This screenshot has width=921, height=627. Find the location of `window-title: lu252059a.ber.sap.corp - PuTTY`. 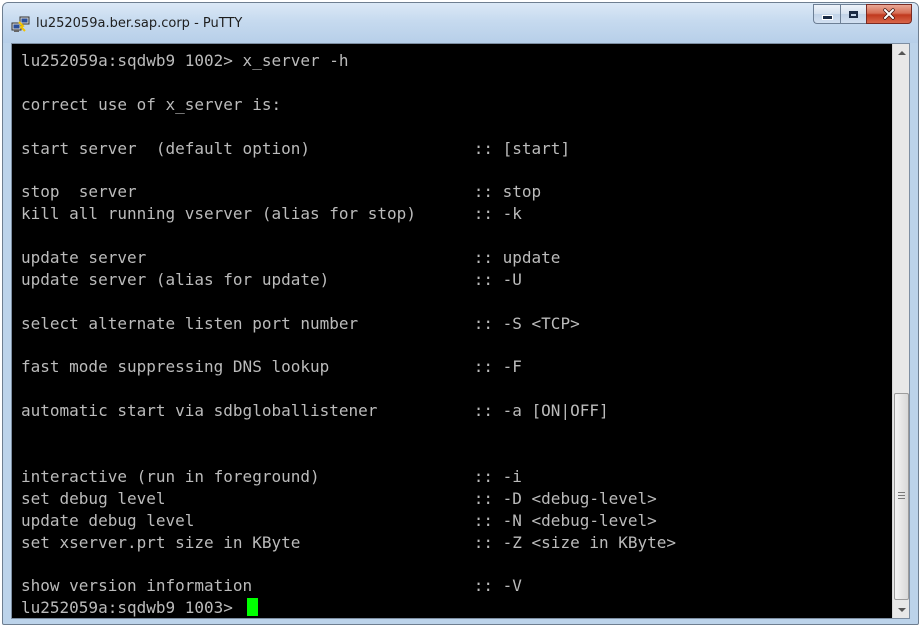

window-title: lu252059a.ber.sap.corp - PuTTY is located at coordinates (139, 23).